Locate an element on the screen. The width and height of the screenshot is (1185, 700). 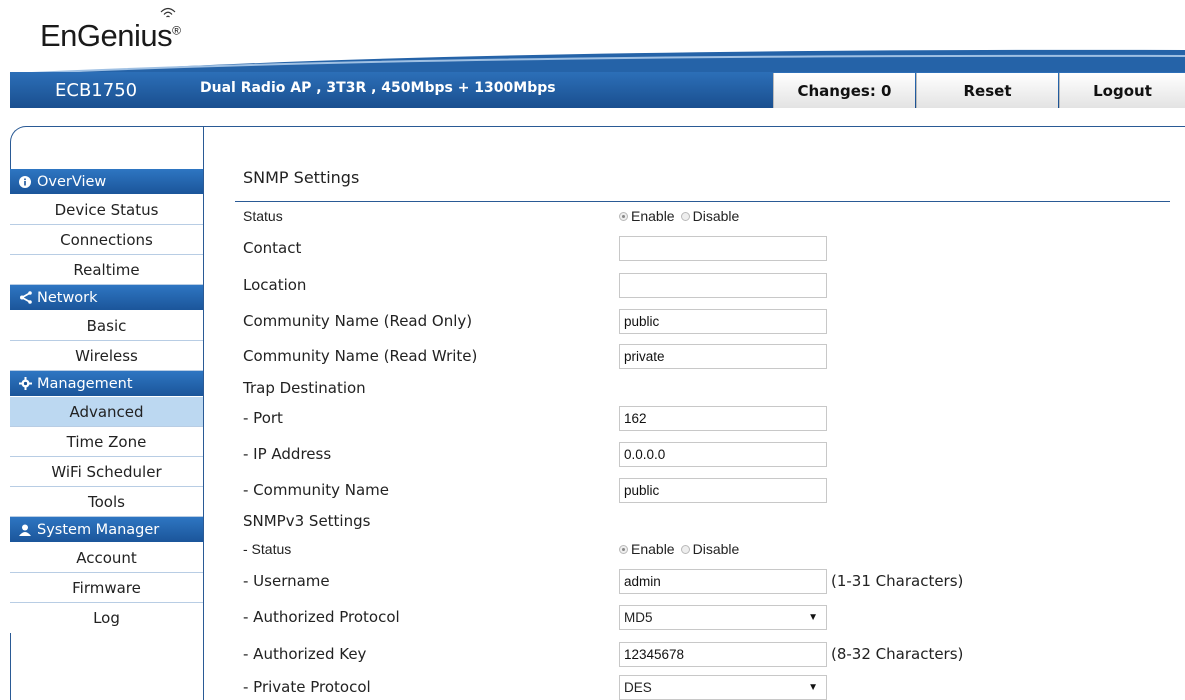
snmpv3-status-radio-group: Enable Disable is located at coordinates (679, 549).